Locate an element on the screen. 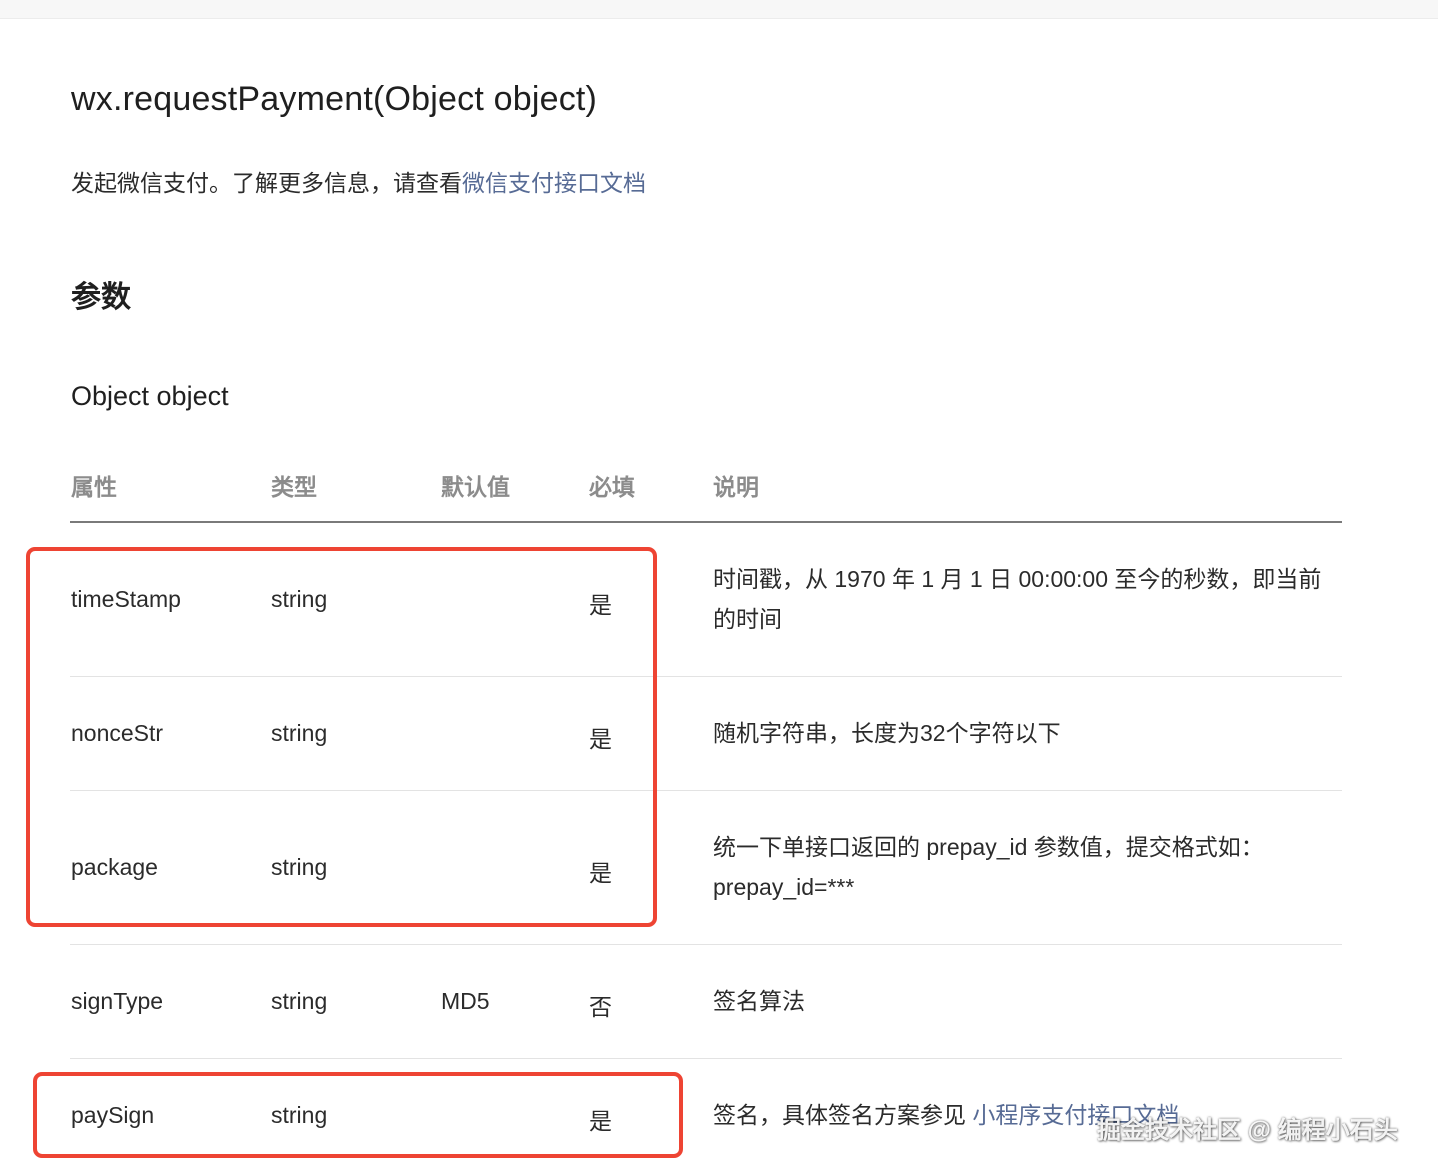 The width and height of the screenshot is (1438, 1172). header-attribute: 属性 is located at coordinates (94, 487).